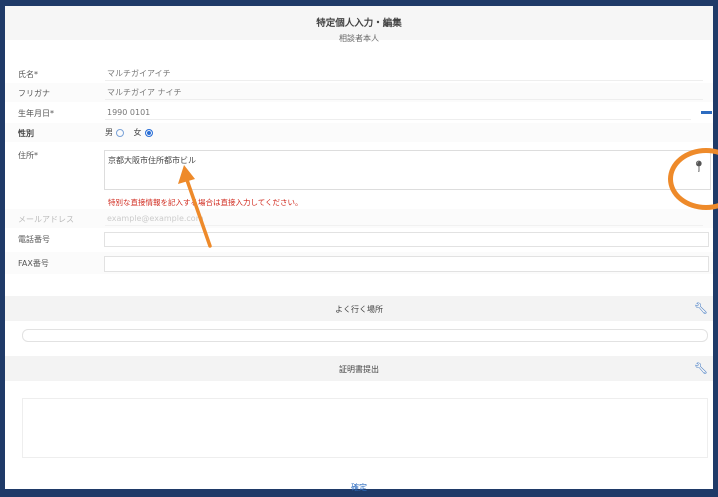 The height and width of the screenshot is (497, 718). Describe the element at coordinates (195, 206) in the screenshot. I see `annotation-arrow` at that location.